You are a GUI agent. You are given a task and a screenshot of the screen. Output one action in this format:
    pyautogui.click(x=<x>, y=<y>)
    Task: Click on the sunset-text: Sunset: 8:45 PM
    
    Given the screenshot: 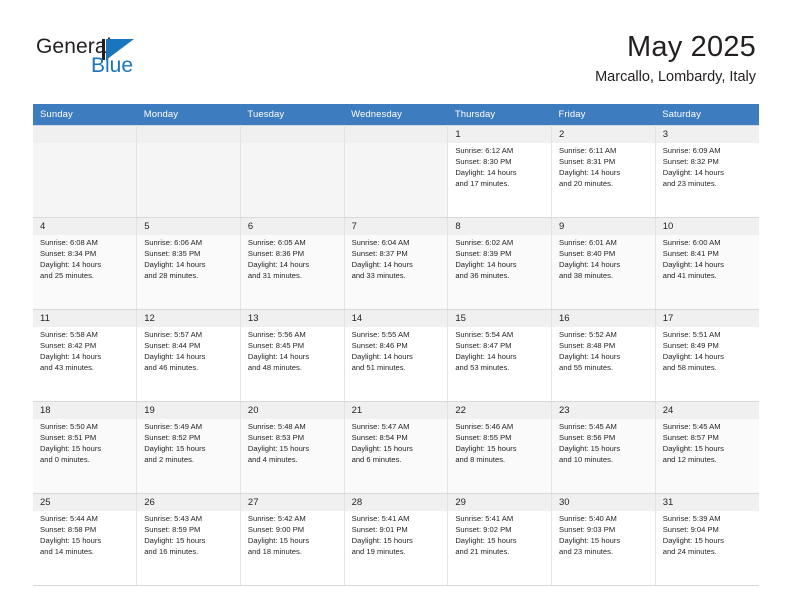 What is the action you would take?
    pyautogui.click(x=276, y=345)
    